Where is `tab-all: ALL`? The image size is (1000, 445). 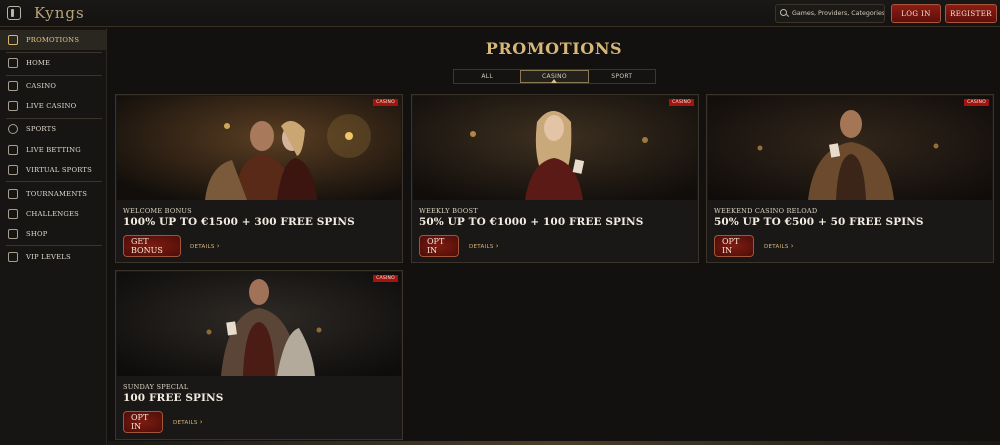 tab-all: ALL is located at coordinates (487, 76).